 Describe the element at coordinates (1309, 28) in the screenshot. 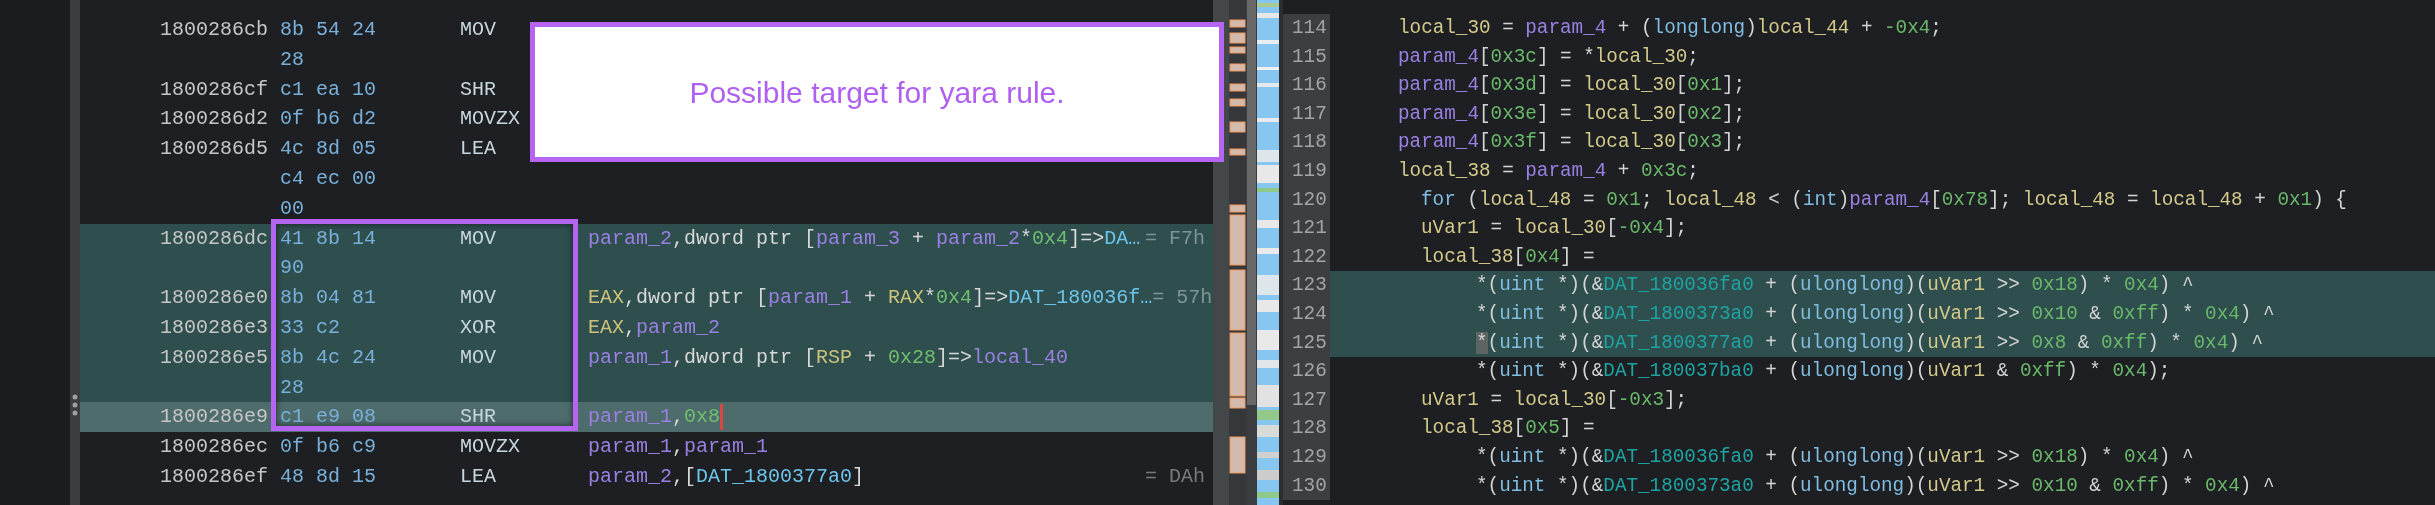

I see `line-number: 114` at that location.